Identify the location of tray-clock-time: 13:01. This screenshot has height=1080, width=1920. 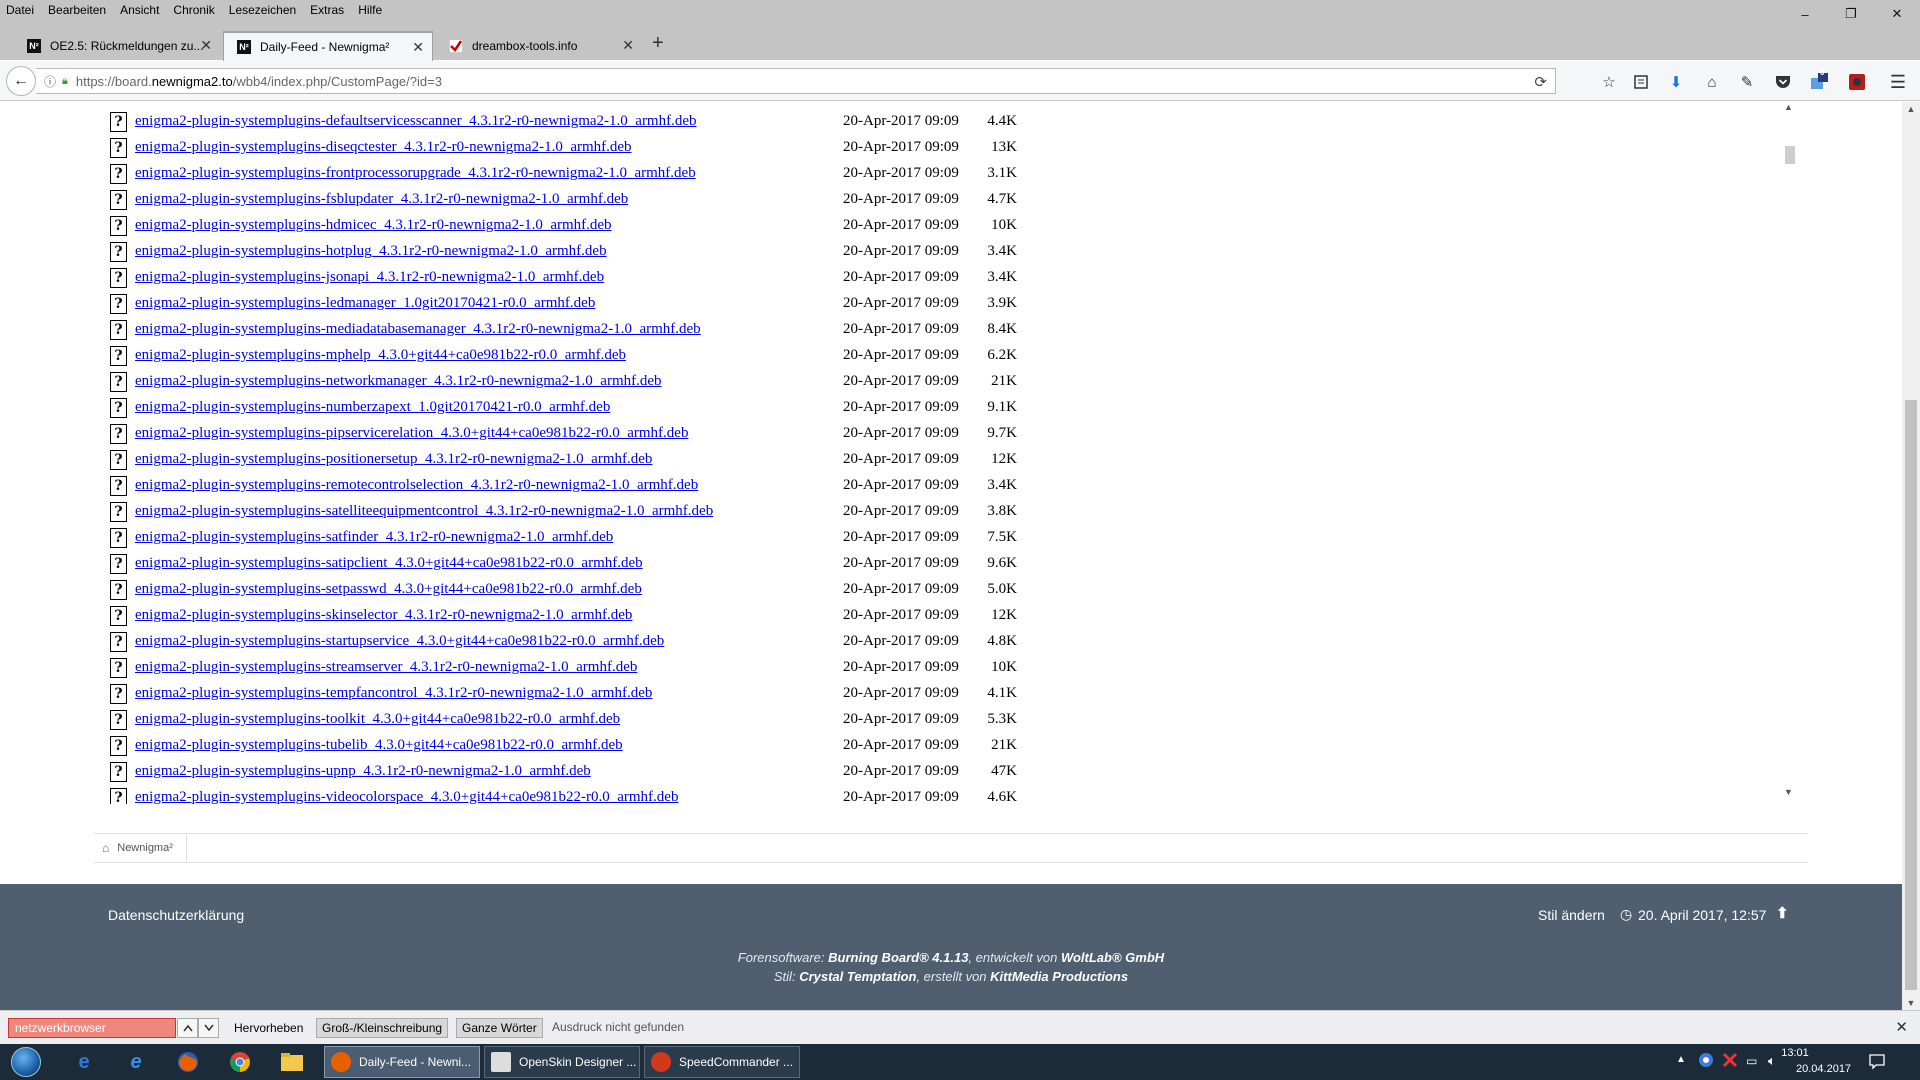
(1795, 1053).